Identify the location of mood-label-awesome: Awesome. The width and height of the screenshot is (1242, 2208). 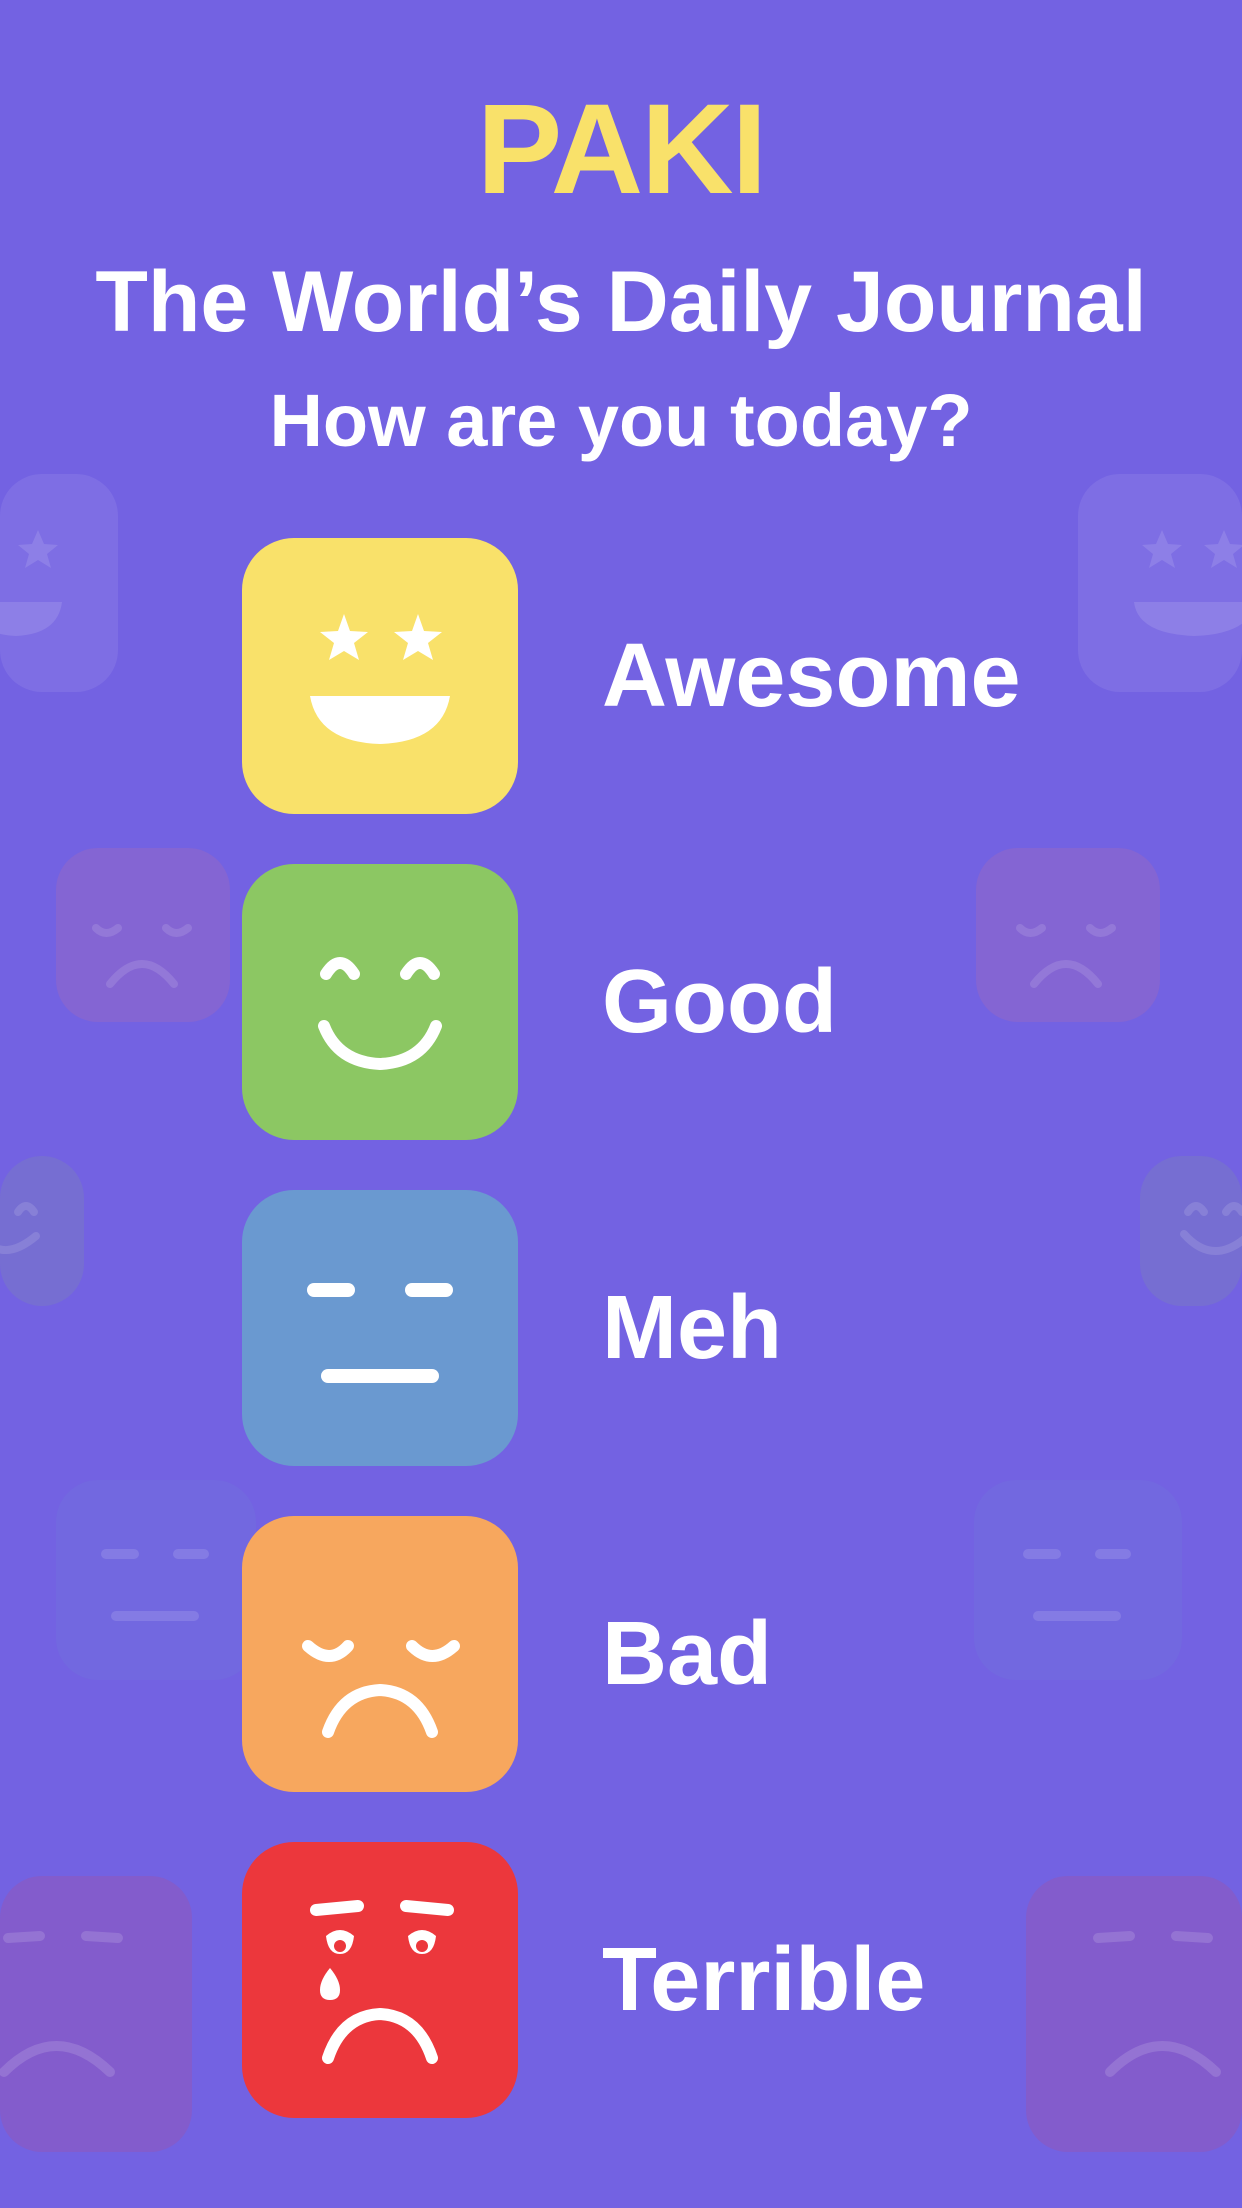
(811, 676).